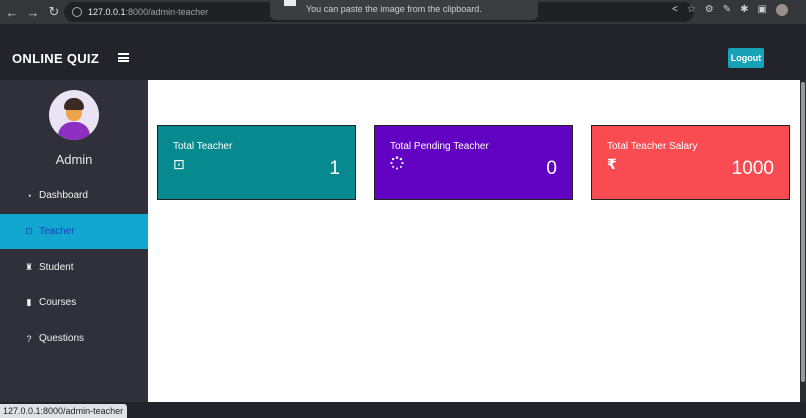 Image resolution: width=806 pixels, height=418 pixels. I want to click on back-icon: ←, so click(12, 12).